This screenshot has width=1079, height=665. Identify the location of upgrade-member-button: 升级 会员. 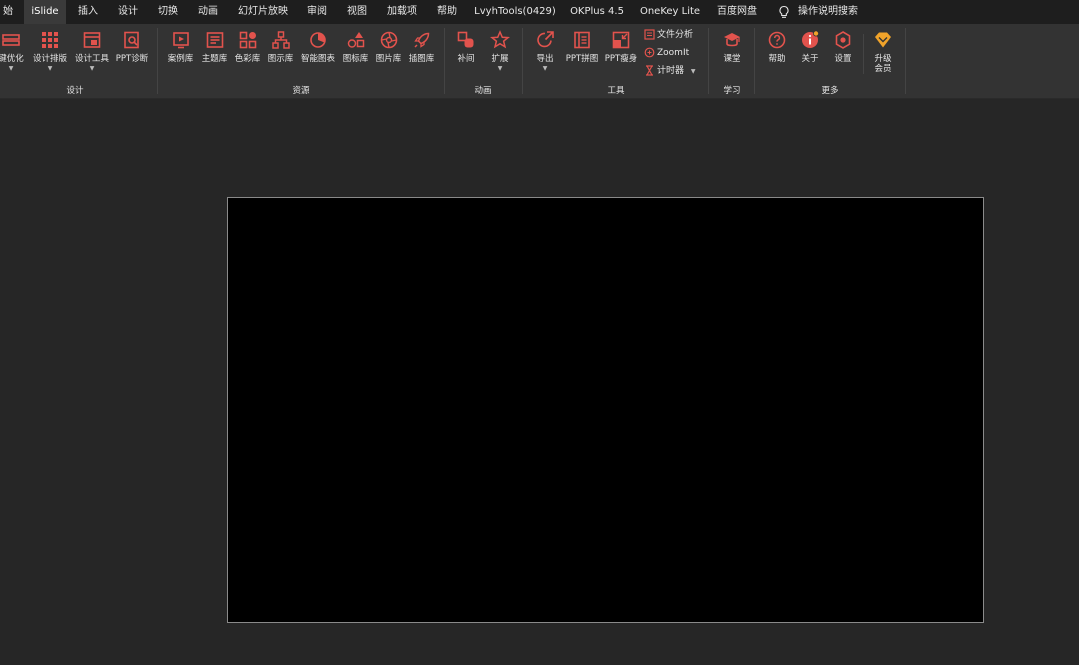
(883, 52).